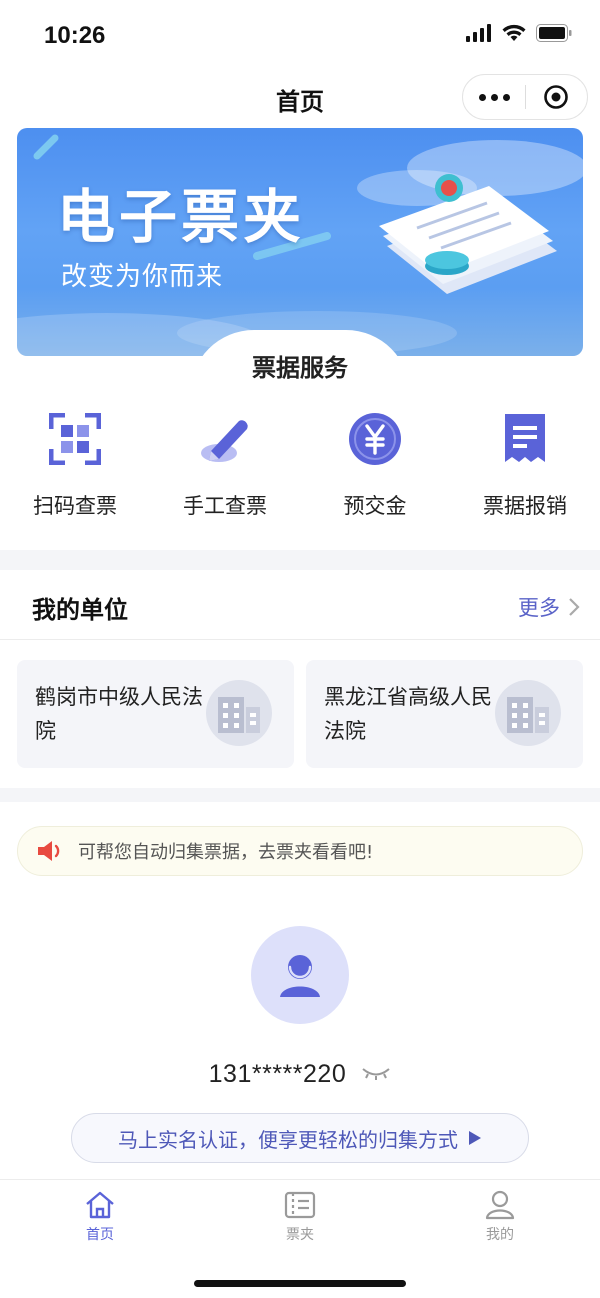  I want to click on home-indicator, so click(300, 1283).